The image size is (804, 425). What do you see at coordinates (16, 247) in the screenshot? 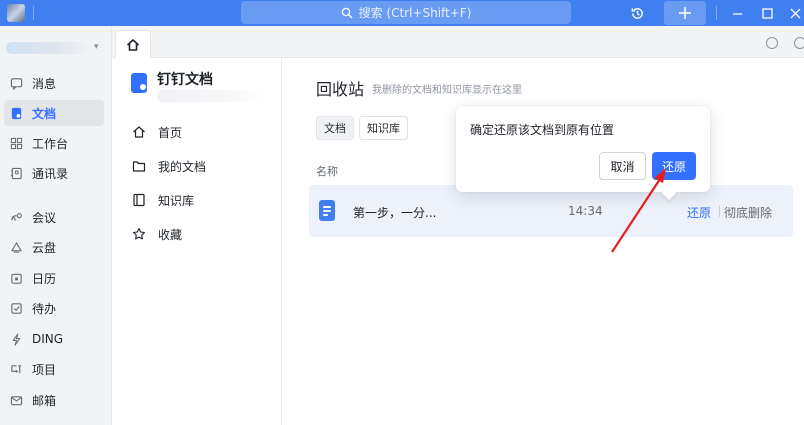
I see `cloud-drive-icon` at bounding box center [16, 247].